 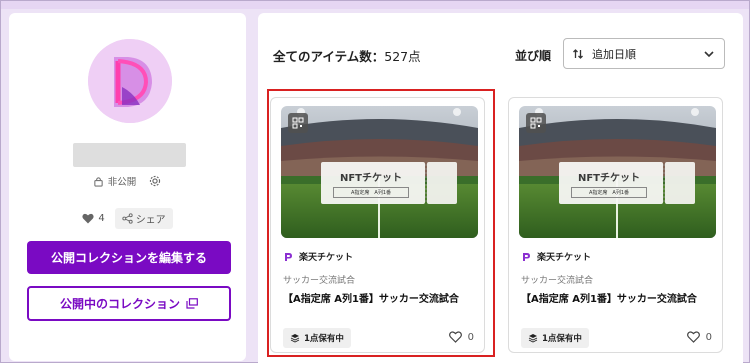 I want to click on sort-value: 追加日順, so click(x=614, y=54).